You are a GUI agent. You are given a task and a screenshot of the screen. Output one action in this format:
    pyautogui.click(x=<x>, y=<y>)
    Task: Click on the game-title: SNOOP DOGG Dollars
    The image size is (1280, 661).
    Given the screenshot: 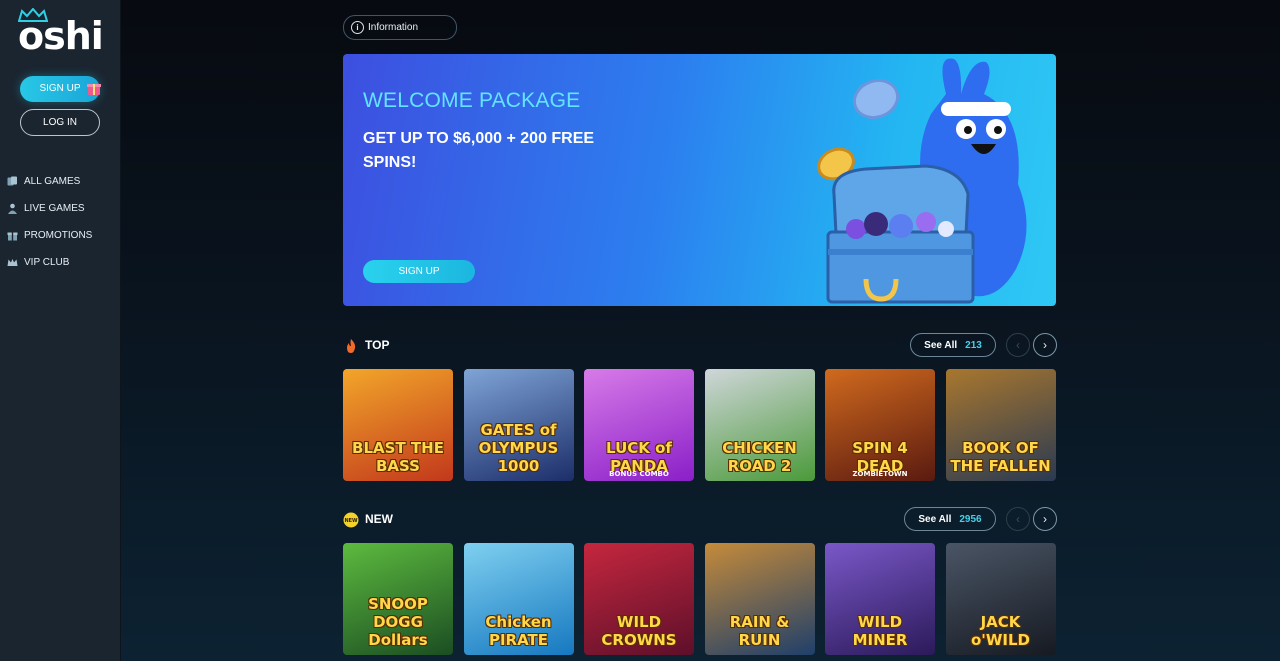 What is the action you would take?
    pyautogui.click(x=398, y=622)
    